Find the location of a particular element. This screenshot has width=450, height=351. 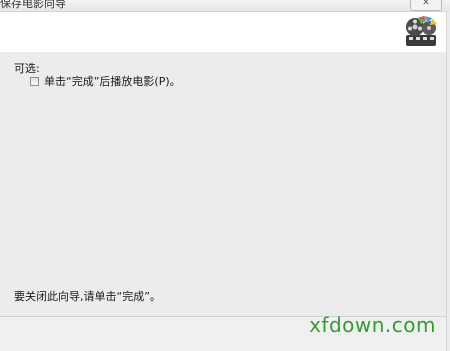

wizard-header is located at coordinates (223, 32).